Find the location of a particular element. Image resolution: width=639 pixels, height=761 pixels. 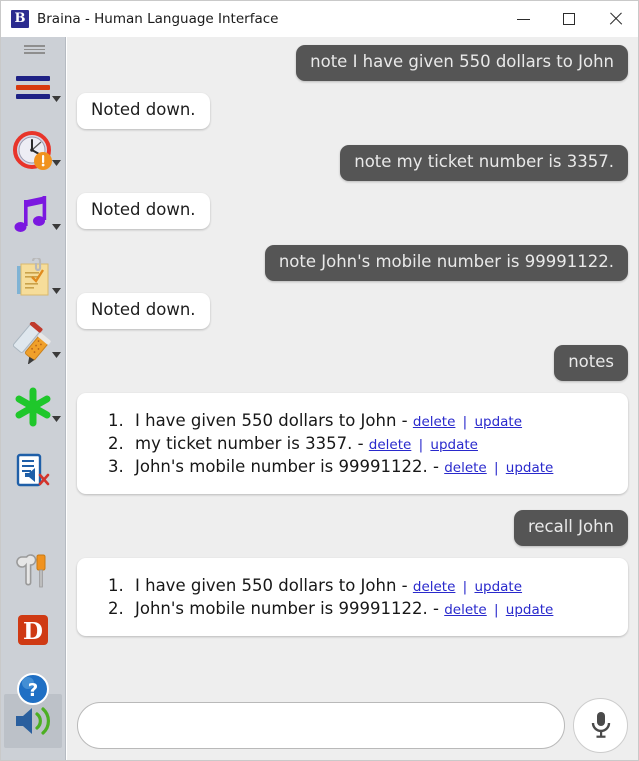

sidebar-item-menu is located at coordinates (33, 87).